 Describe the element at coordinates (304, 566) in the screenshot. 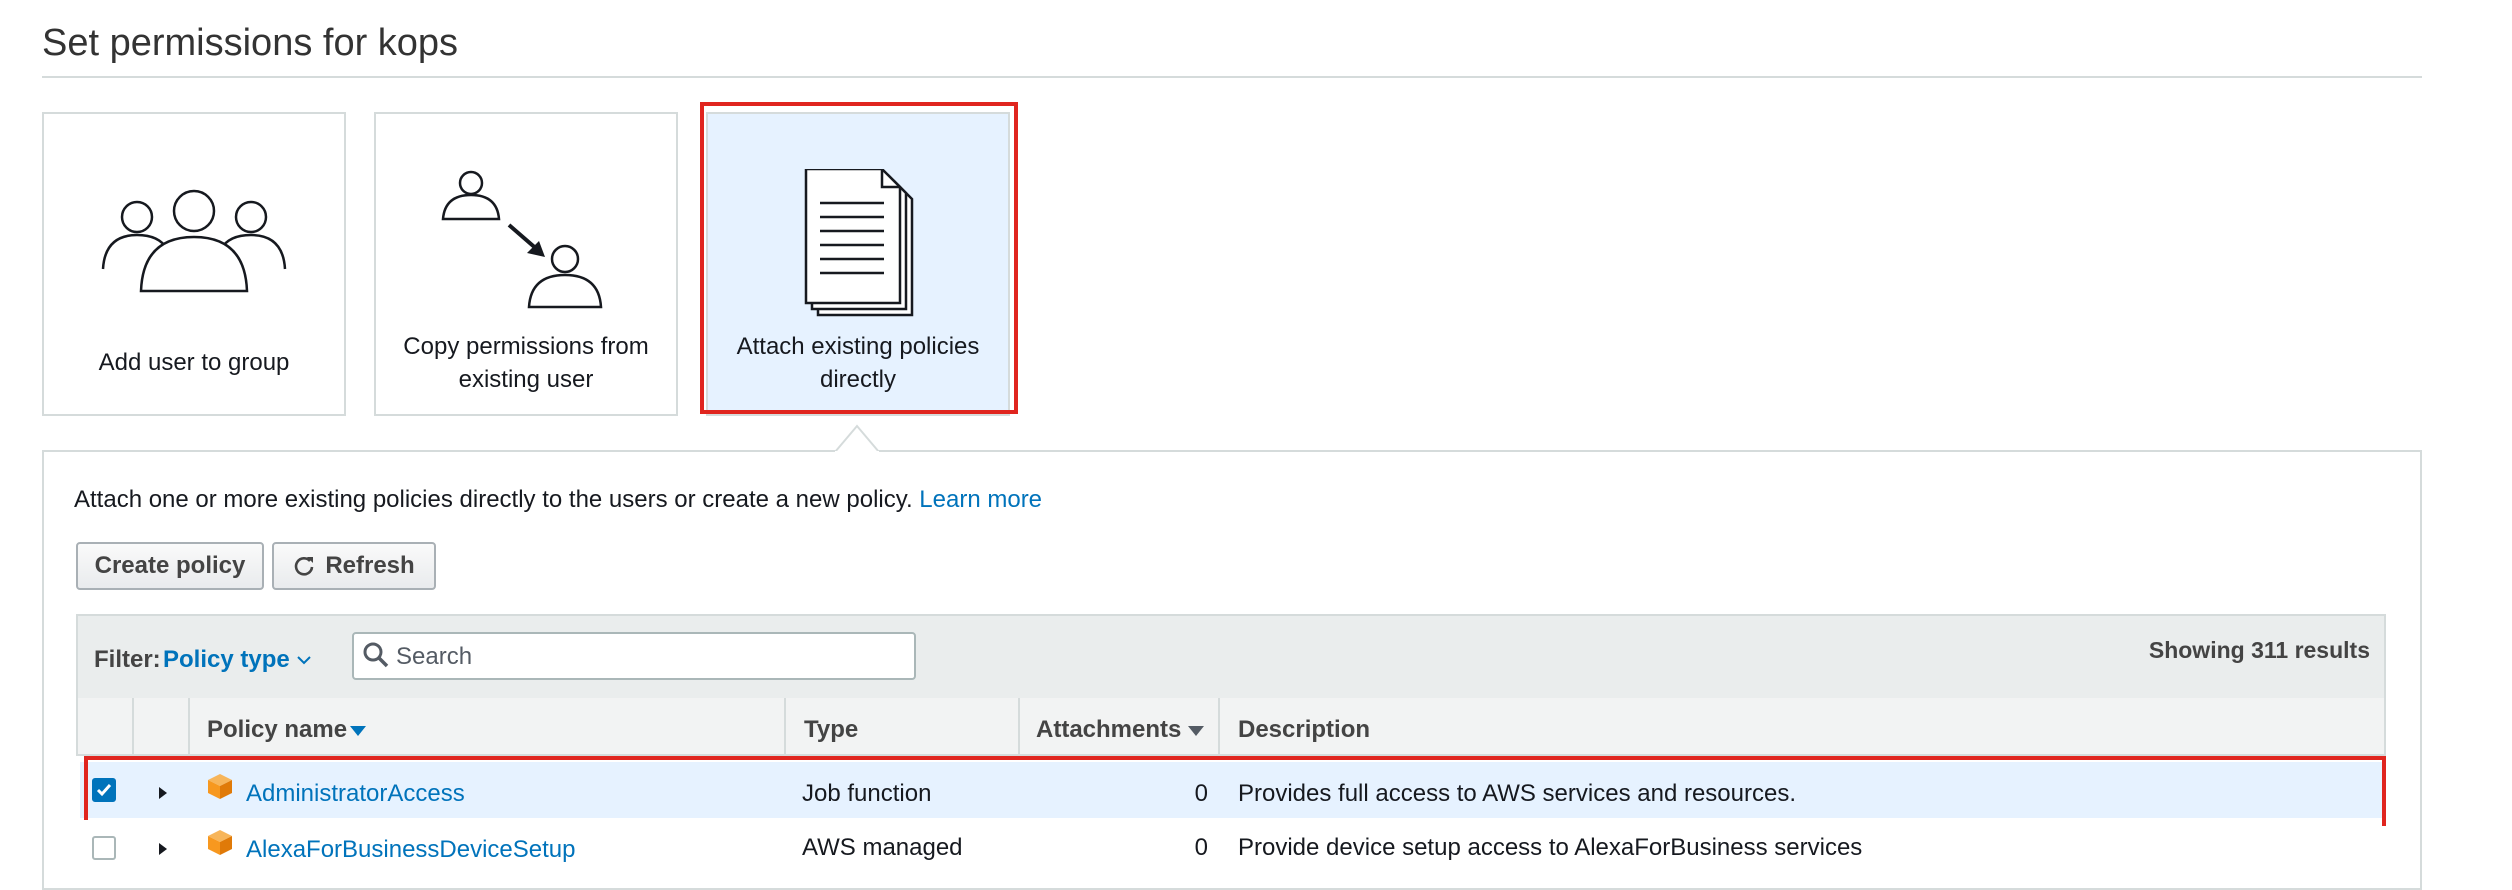

I see `refresh-icon` at that location.